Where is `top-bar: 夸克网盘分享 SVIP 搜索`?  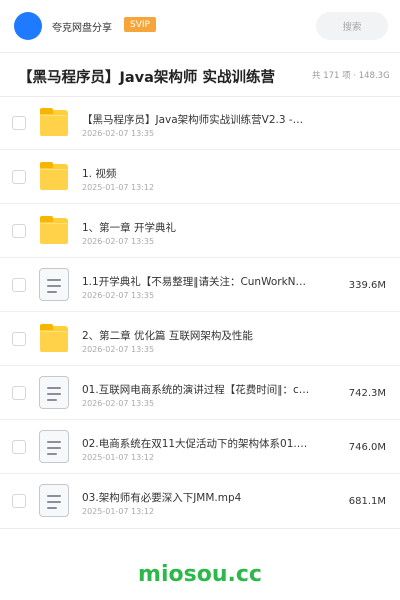 top-bar: 夸克网盘分享 SVIP 搜索 is located at coordinates (200, 26).